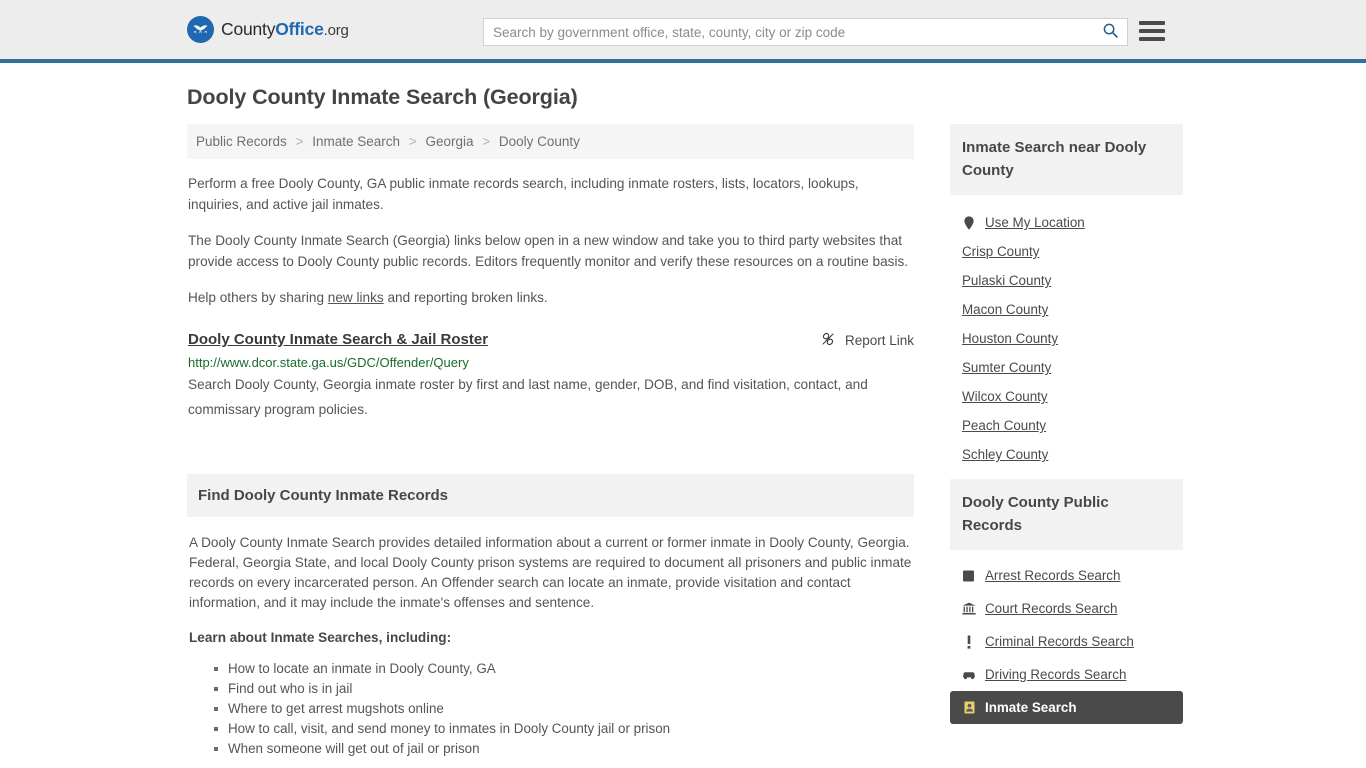 Image resolution: width=1366 pixels, height=768 pixels. What do you see at coordinates (1066, 367) in the screenshot?
I see `sidebar-item-sumter-county: Sumter County` at bounding box center [1066, 367].